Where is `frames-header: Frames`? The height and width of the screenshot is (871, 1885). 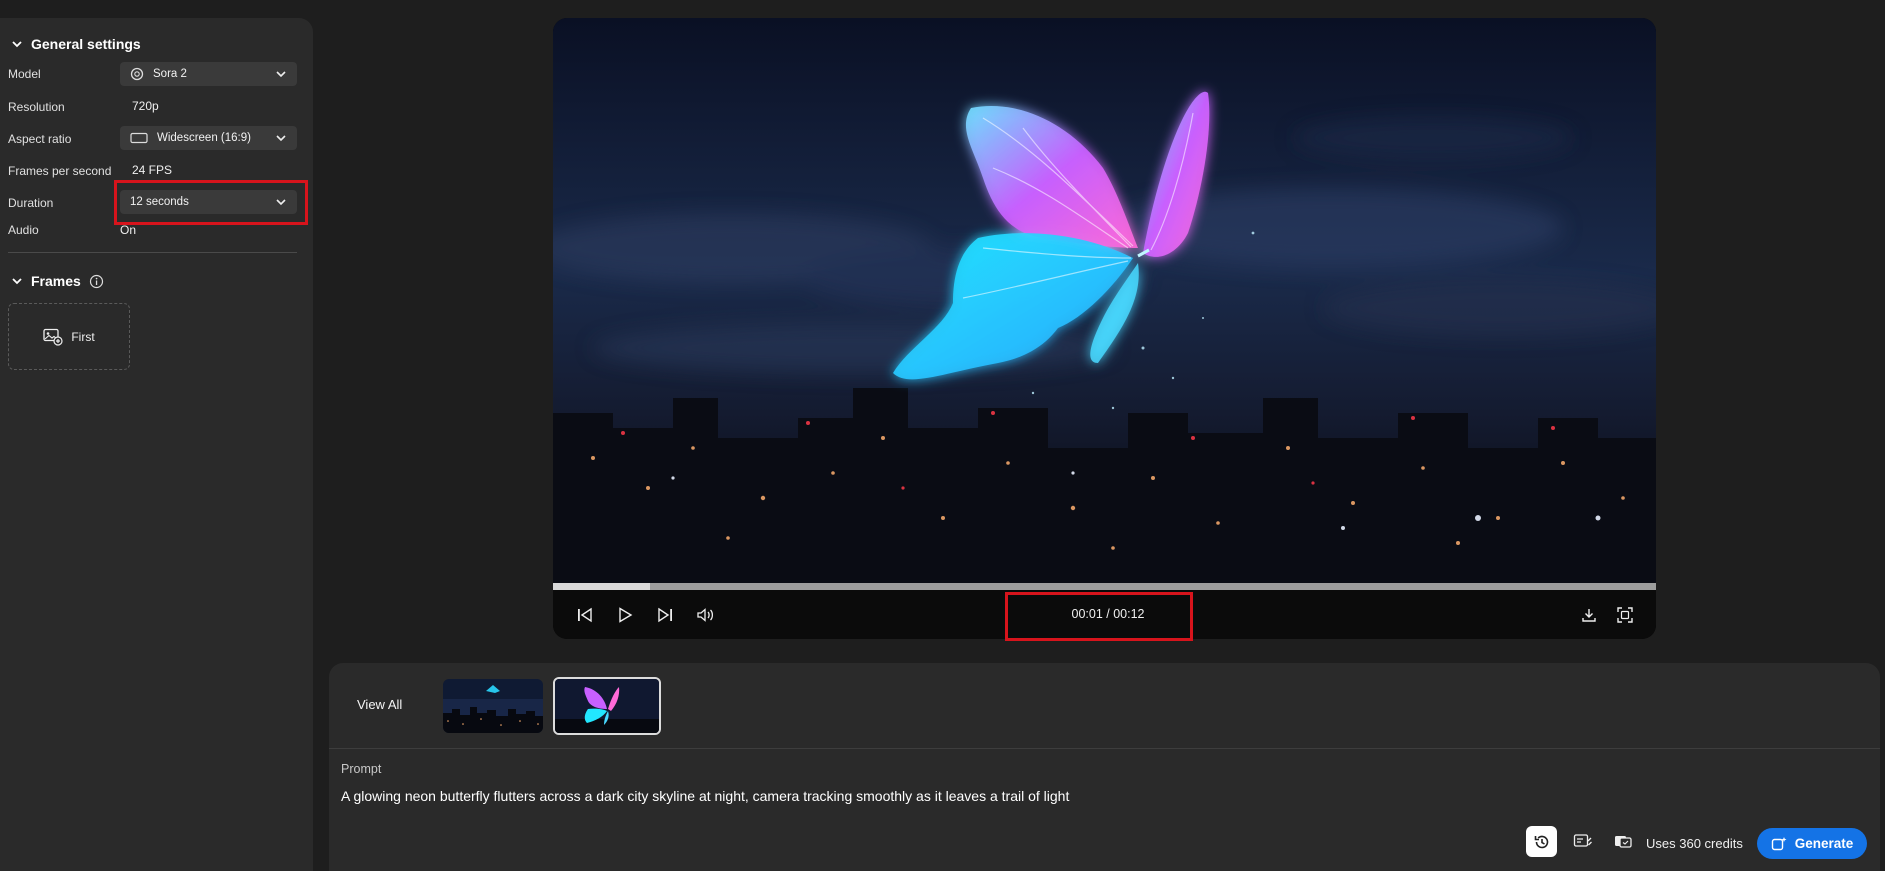
frames-header: Frames is located at coordinates (57, 281).